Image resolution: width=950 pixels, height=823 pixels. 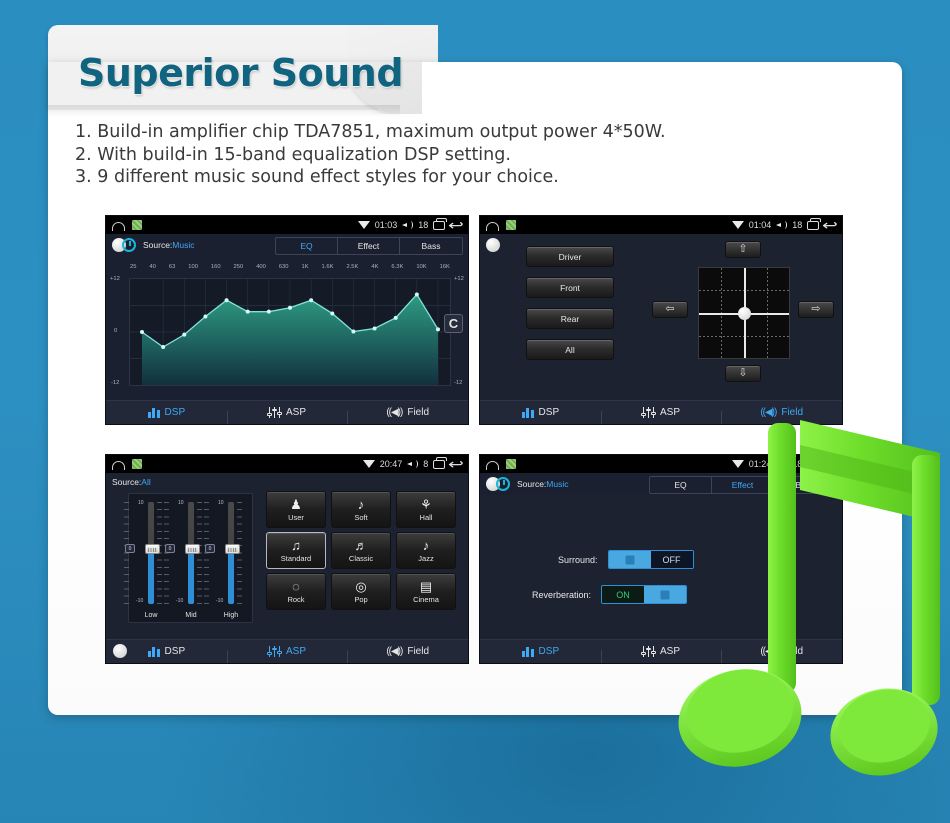 I want to click on fader-up-button: ⇧, so click(x=743, y=249).